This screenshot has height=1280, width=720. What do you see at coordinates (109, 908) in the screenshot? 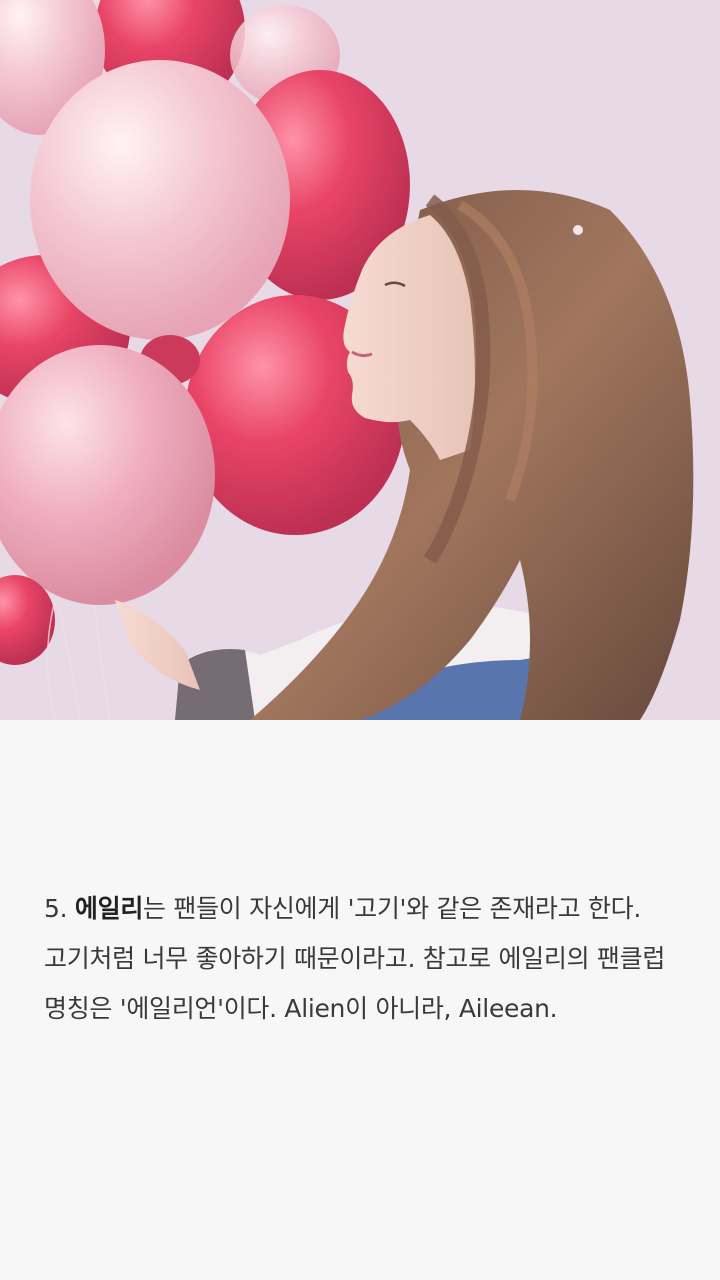
I see `artist-name: 에일리` at bounding box center [109, 908].